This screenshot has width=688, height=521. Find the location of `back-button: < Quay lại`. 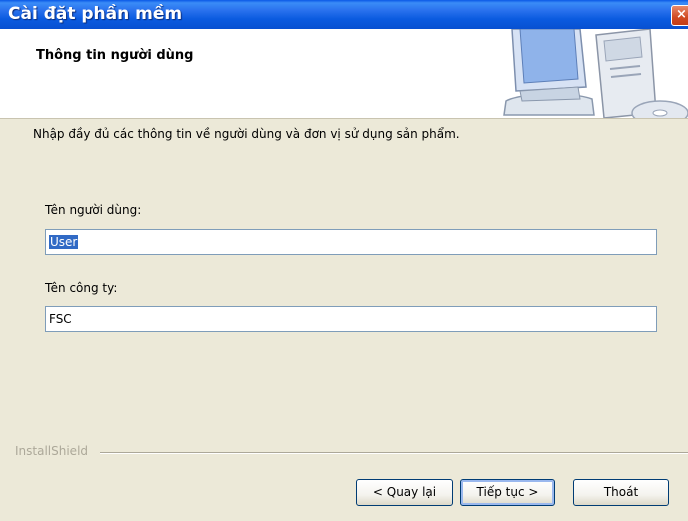

back-button: < Quay lại is located at coordinates (404, 492).